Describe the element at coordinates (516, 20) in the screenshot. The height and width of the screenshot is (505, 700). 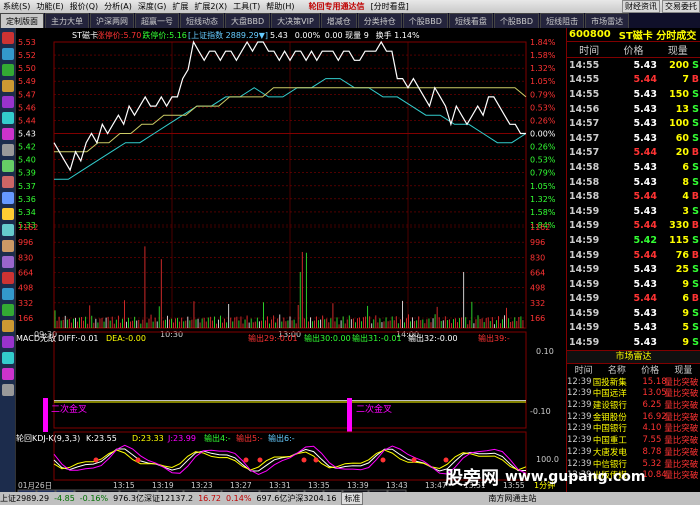
I see `tab-11: 个股BBD` at that location.